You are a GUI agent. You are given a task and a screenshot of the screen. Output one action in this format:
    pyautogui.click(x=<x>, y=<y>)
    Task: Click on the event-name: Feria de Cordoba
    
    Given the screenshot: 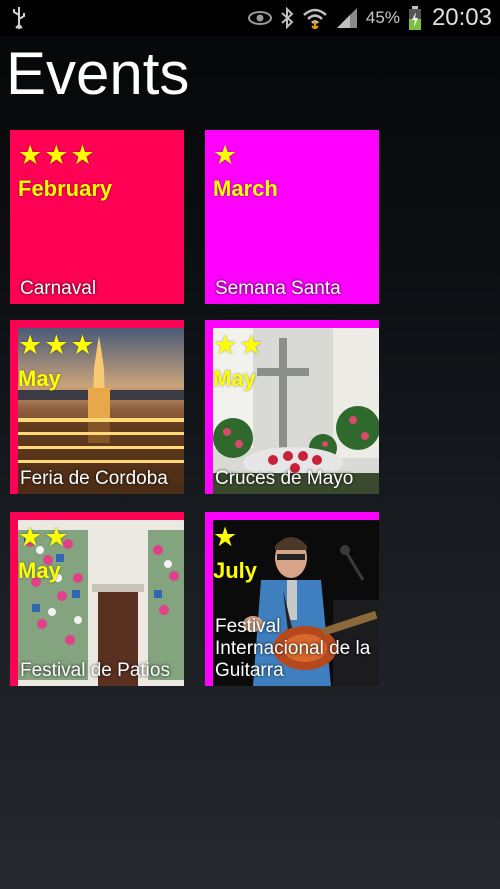 What is the action you would take?
    pyautogui.click(x=94, y=478)
    